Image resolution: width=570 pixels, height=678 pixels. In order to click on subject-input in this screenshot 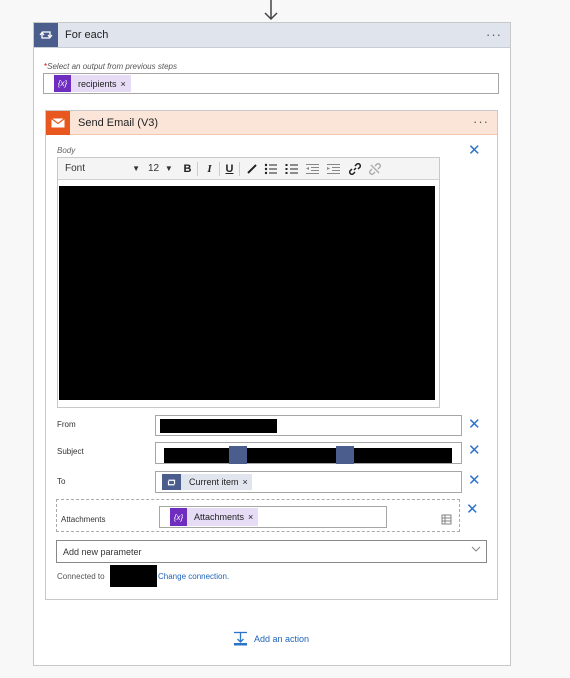, I will do `click(308, 453)`.